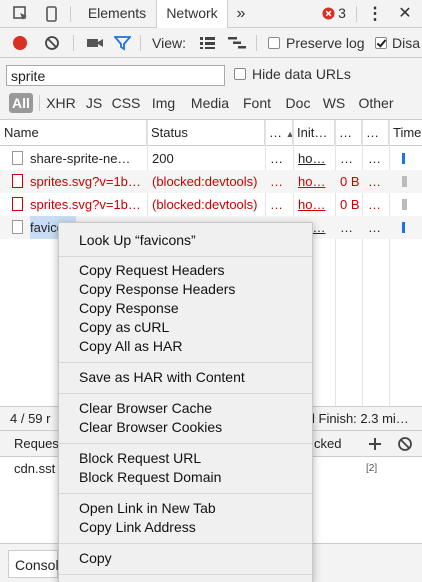 This screenshot has width=422, height=582. Describe the element at coordinates (162, 377) in the screenshot. I see `menu-item-save-as-har: Save as HAR with Content` at that location.